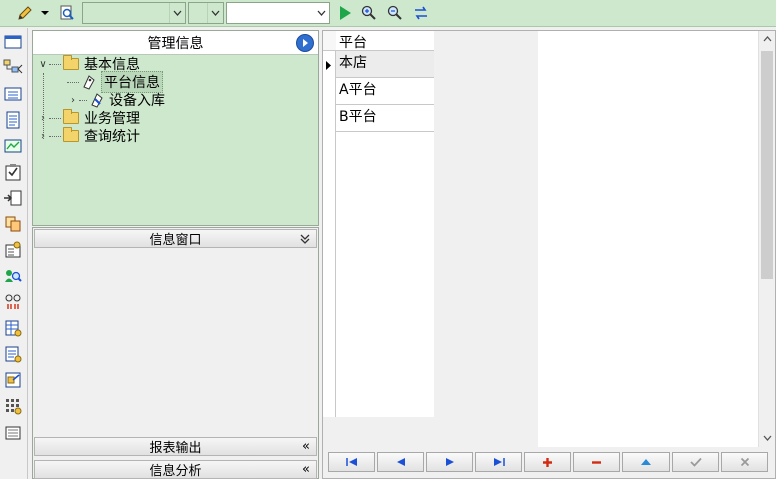 The height and width of the screenshot is (479, 776). What do you see at coordinates (13, 432) in the screenshot?
I see `print-icon` at bounding box center [13, 432].